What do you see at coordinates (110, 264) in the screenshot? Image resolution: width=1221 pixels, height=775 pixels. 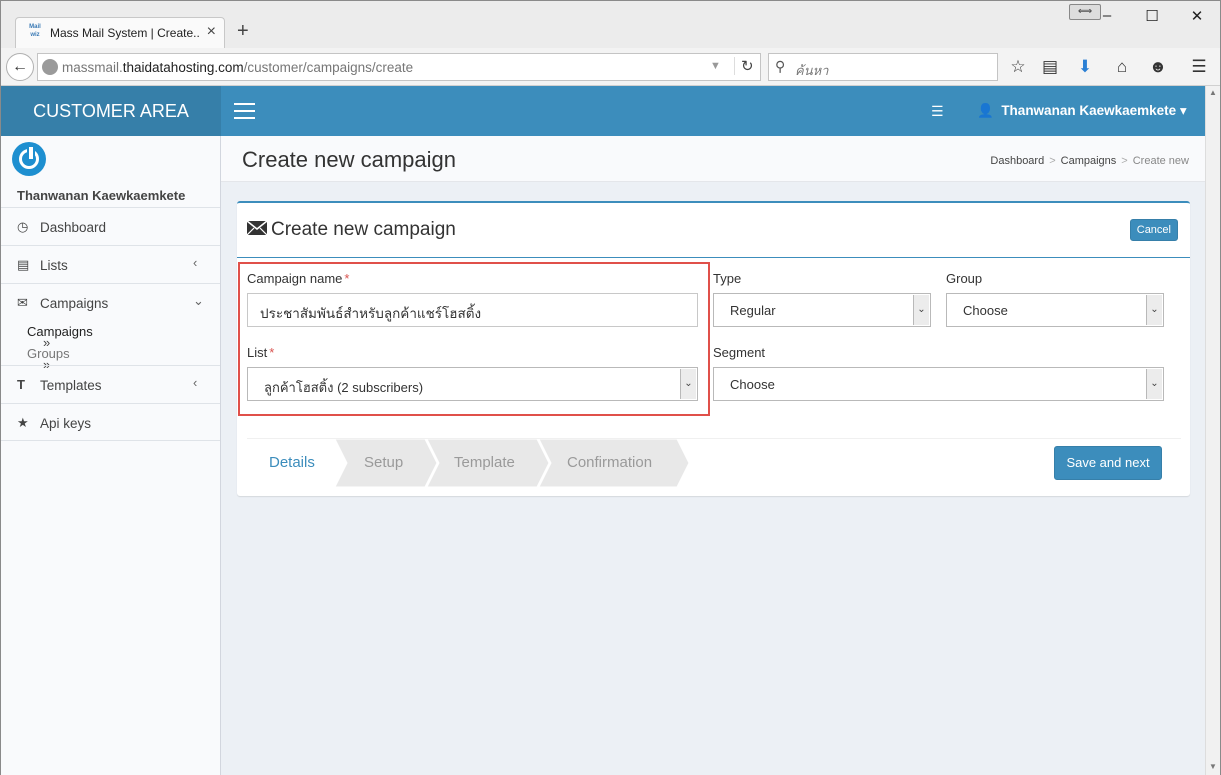 I see `sidebar-item-lists: ▤ Lists ‹` at bounding box center [110, 264].